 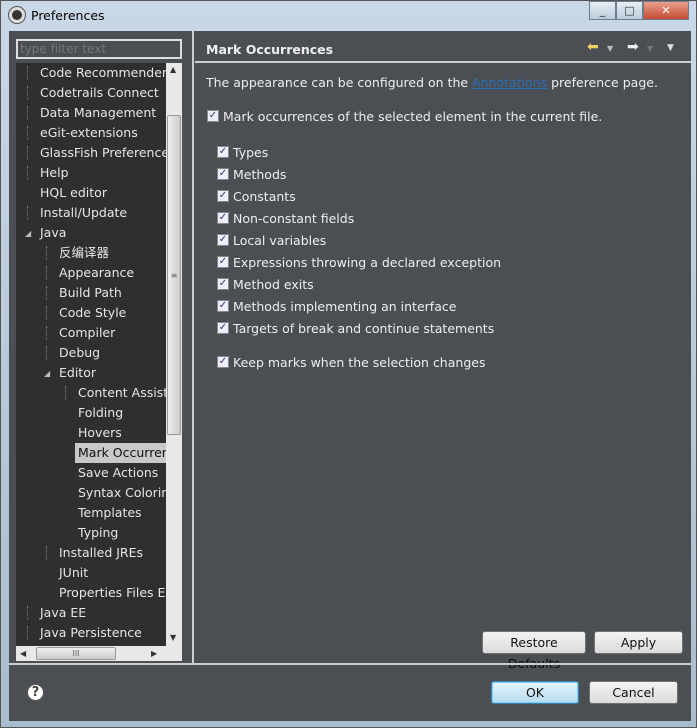 I want to click on tree-item: Compiler, so click(x=87, y=333).